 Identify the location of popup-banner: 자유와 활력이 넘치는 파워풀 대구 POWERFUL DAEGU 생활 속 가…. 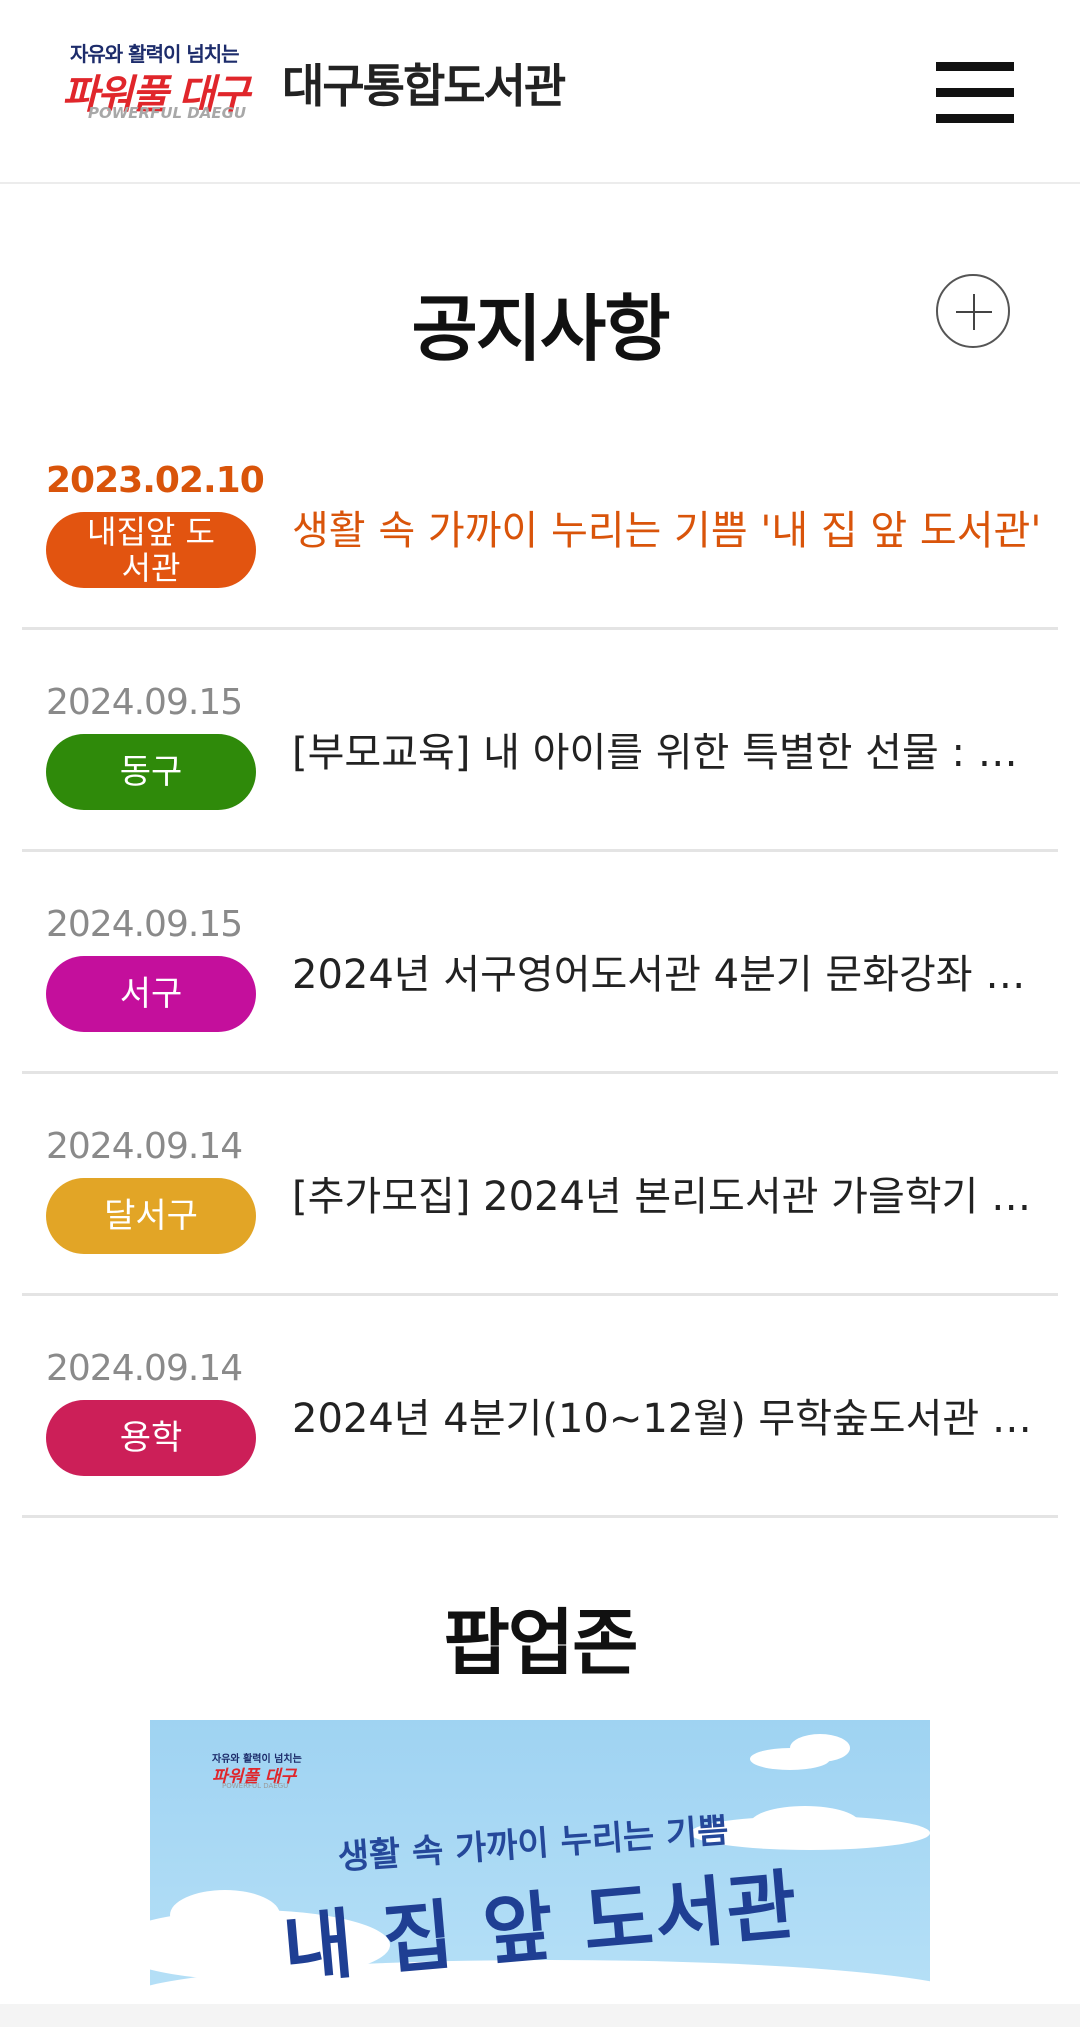
(540, 1861).